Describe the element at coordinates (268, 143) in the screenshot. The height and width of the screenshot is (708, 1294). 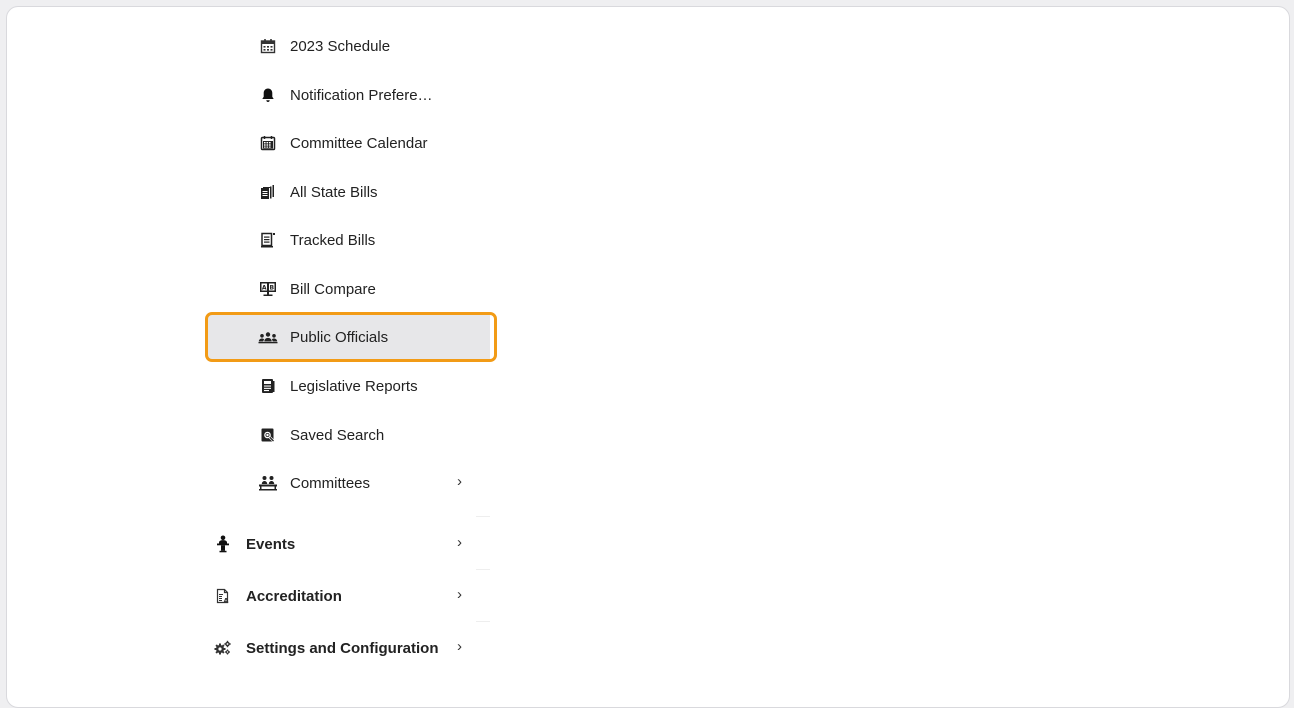
I see `calendar-grid-icon` at that location.